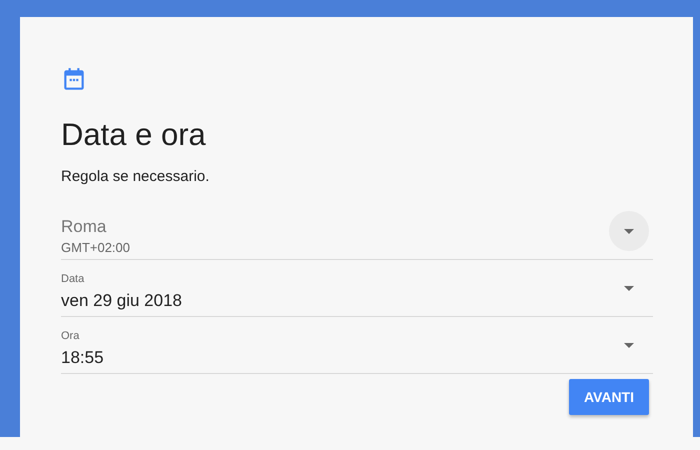  Describe the element at coordinates (84, 227) in the screenshot. I see `timezone-city: Roma` at that location.